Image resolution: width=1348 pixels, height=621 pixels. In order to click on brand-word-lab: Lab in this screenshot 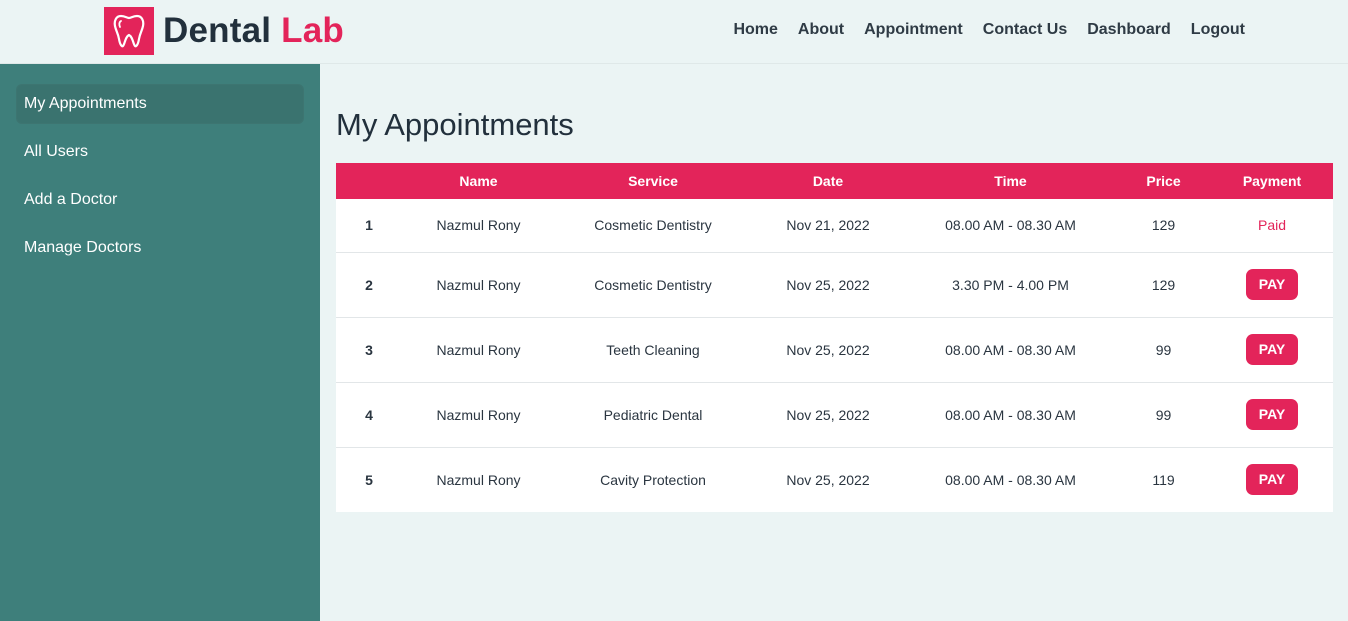, I will do `click(312, 30)`.